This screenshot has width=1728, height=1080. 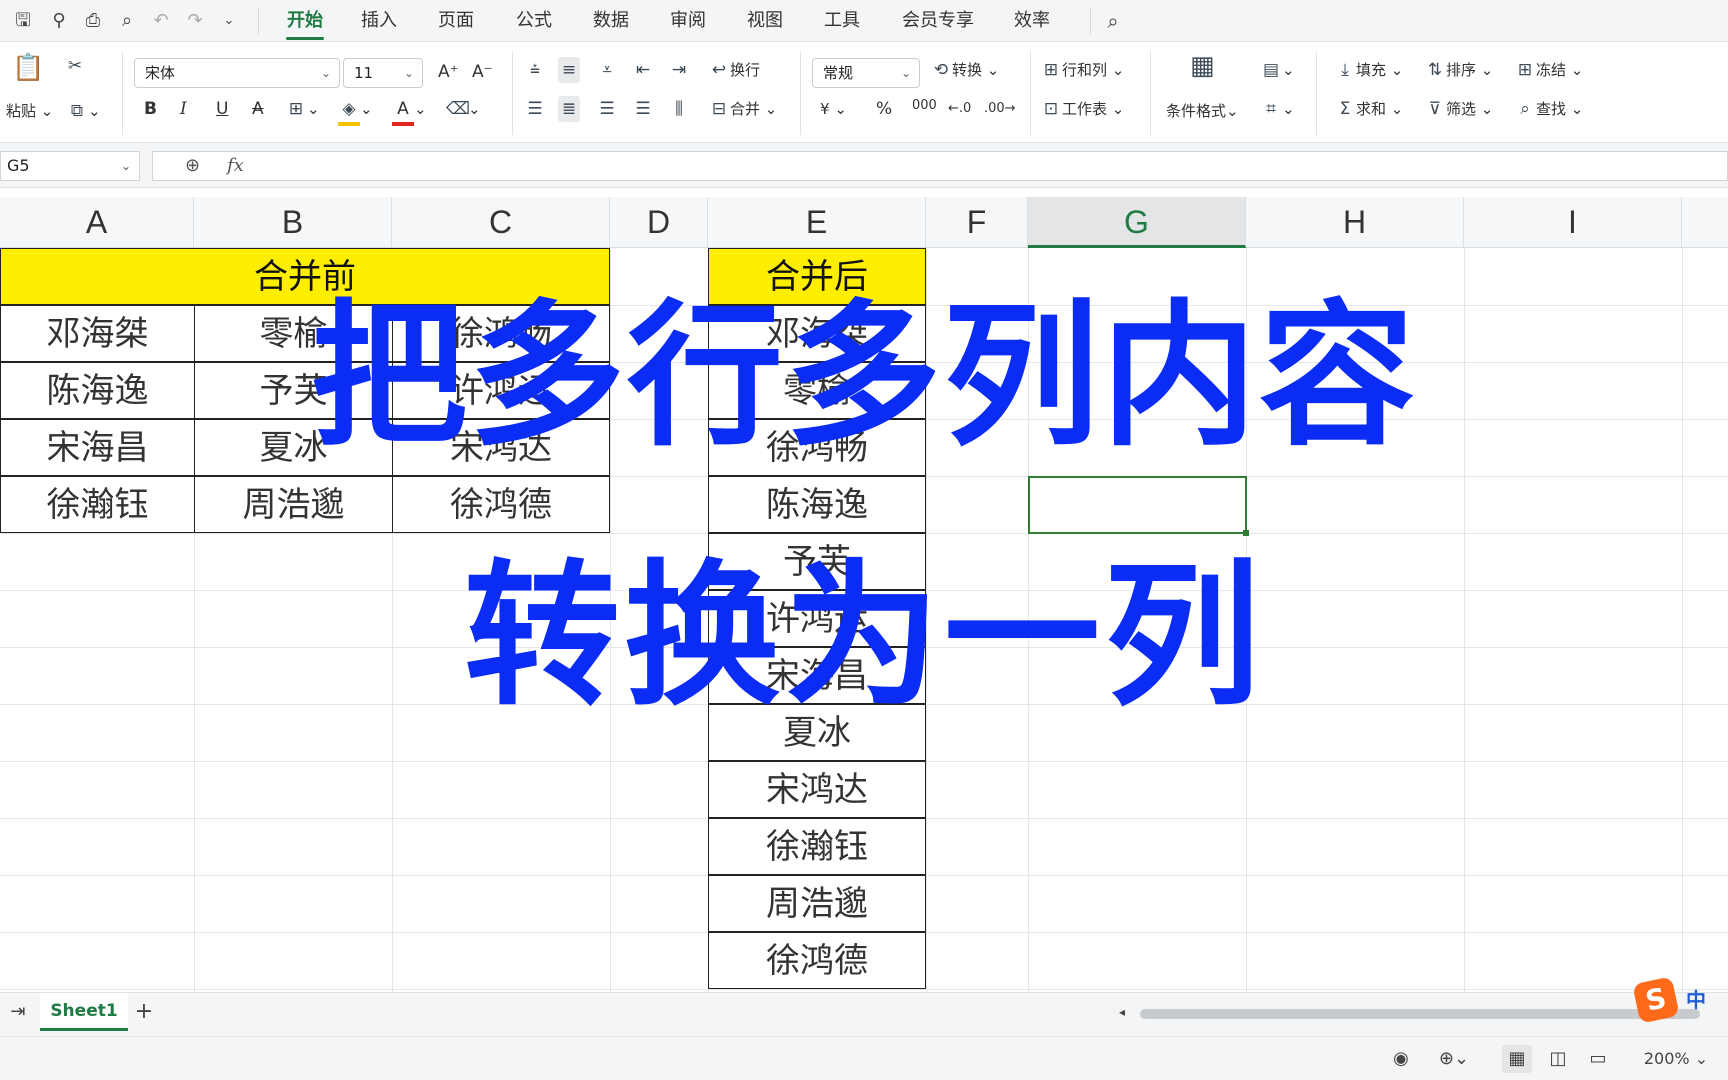 What do you see at coordinates (1138, 506) in the screenshot?
I see `selected-cell-g5` at bounding box center [1138, 506].